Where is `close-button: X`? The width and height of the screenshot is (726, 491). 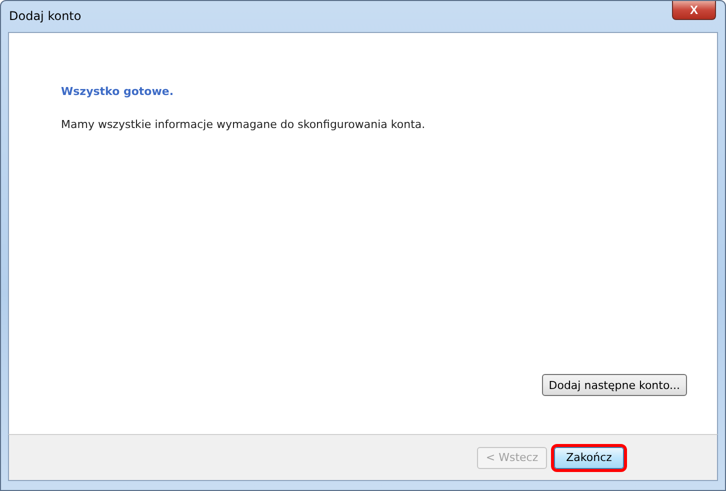
close-button: X is located at coordinates (694, 10).